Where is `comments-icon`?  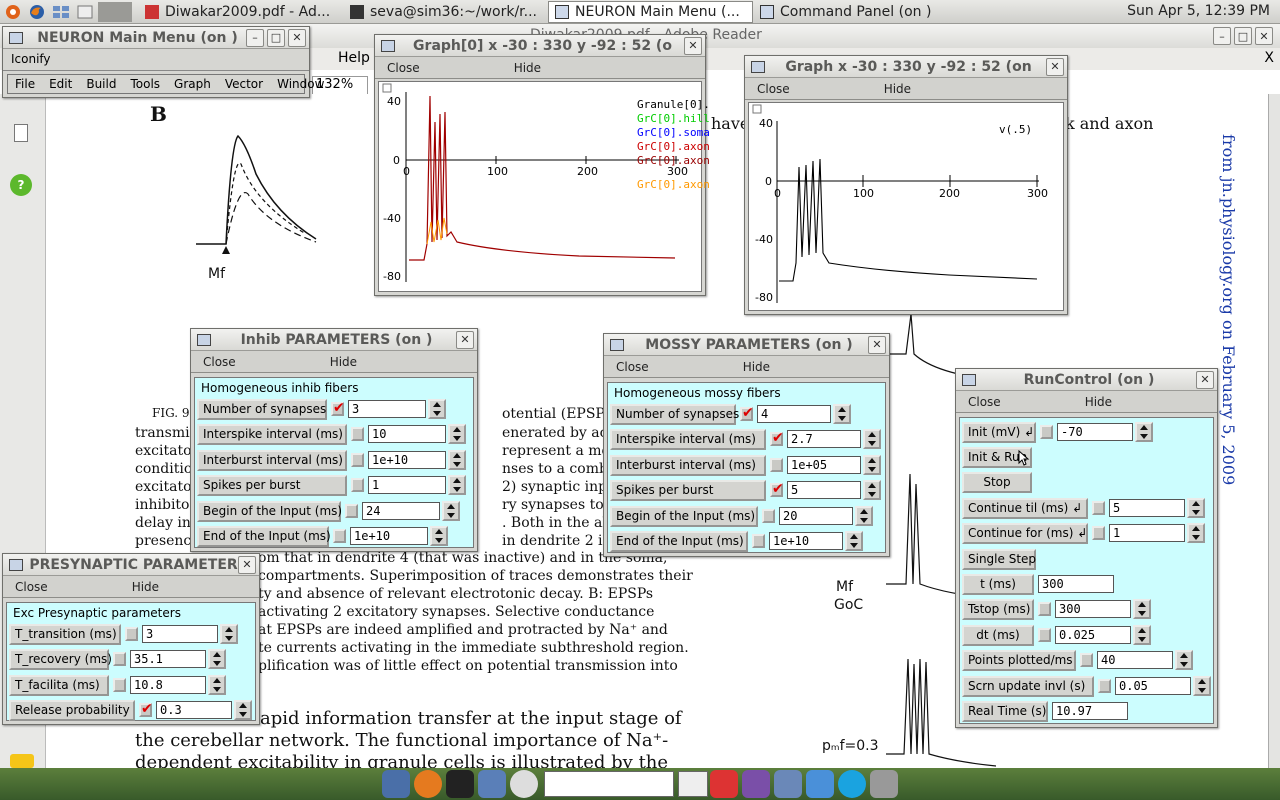
comments-icon is located at coordinates (22, 761).